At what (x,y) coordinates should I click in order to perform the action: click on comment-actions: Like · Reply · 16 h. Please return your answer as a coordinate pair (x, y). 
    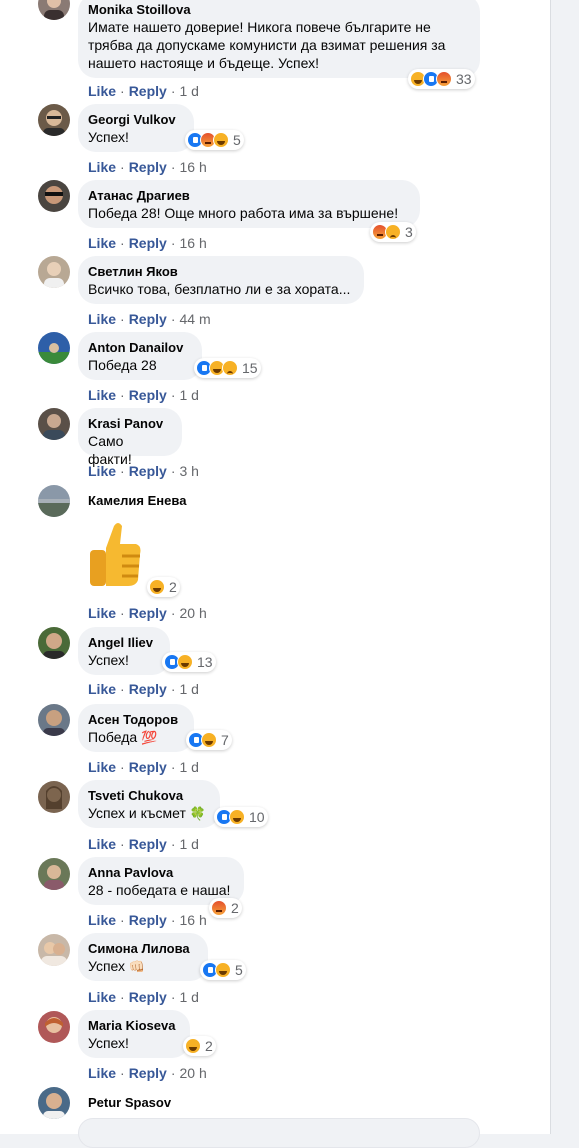
    Looking at the image, I should click on (147, 920).